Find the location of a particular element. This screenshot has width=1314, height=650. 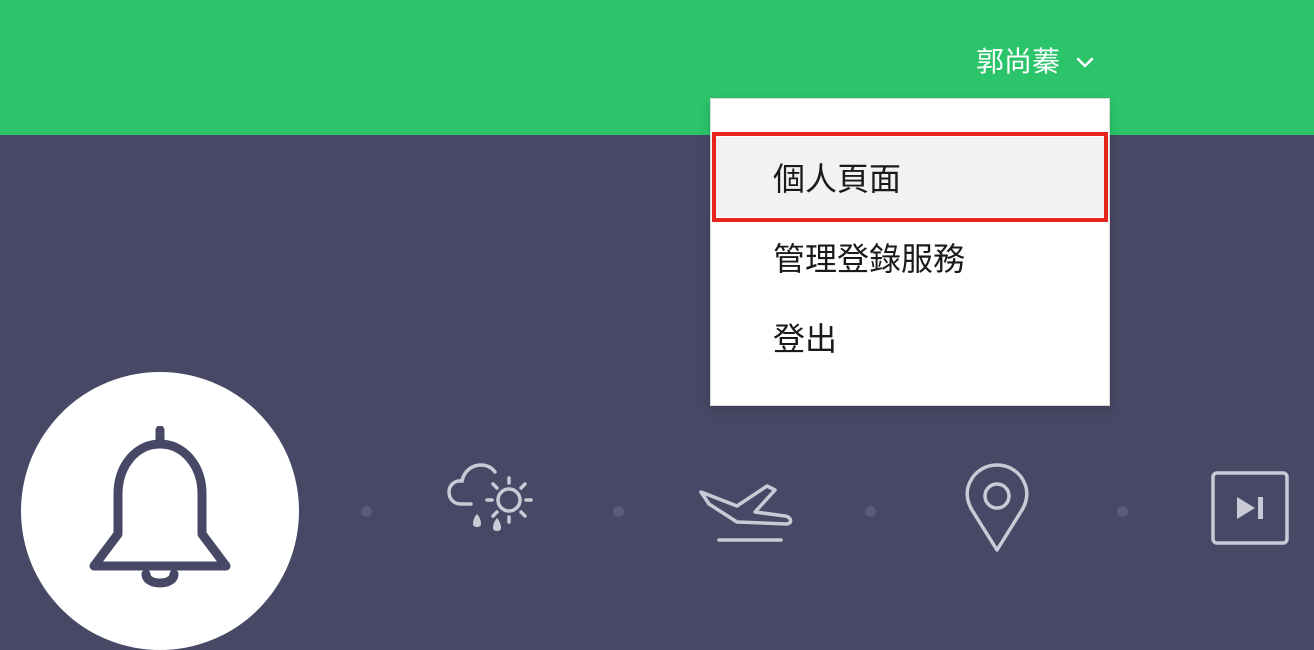

flight-icon is located at coordinates (746, 513).